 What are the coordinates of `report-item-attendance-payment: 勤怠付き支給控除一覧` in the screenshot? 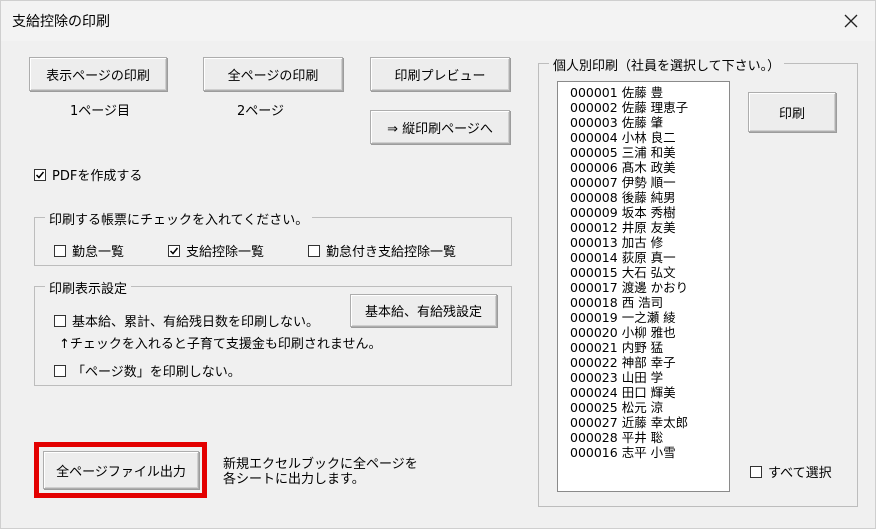 It's located at (382, 250).